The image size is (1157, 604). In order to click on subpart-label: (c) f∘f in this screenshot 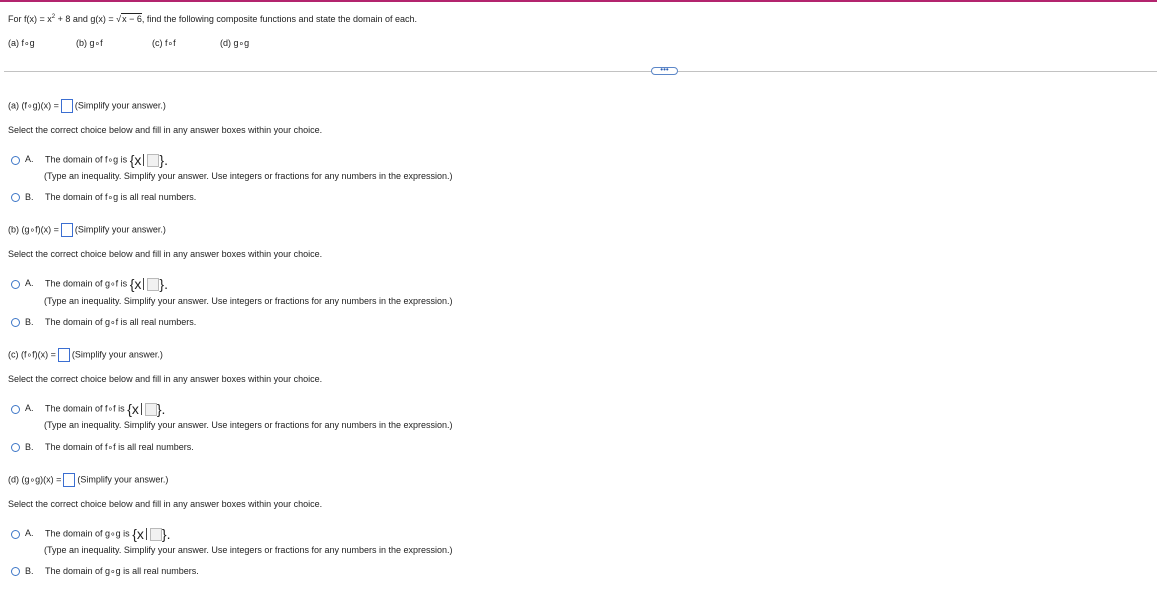, I will do `click(164, 43)`.